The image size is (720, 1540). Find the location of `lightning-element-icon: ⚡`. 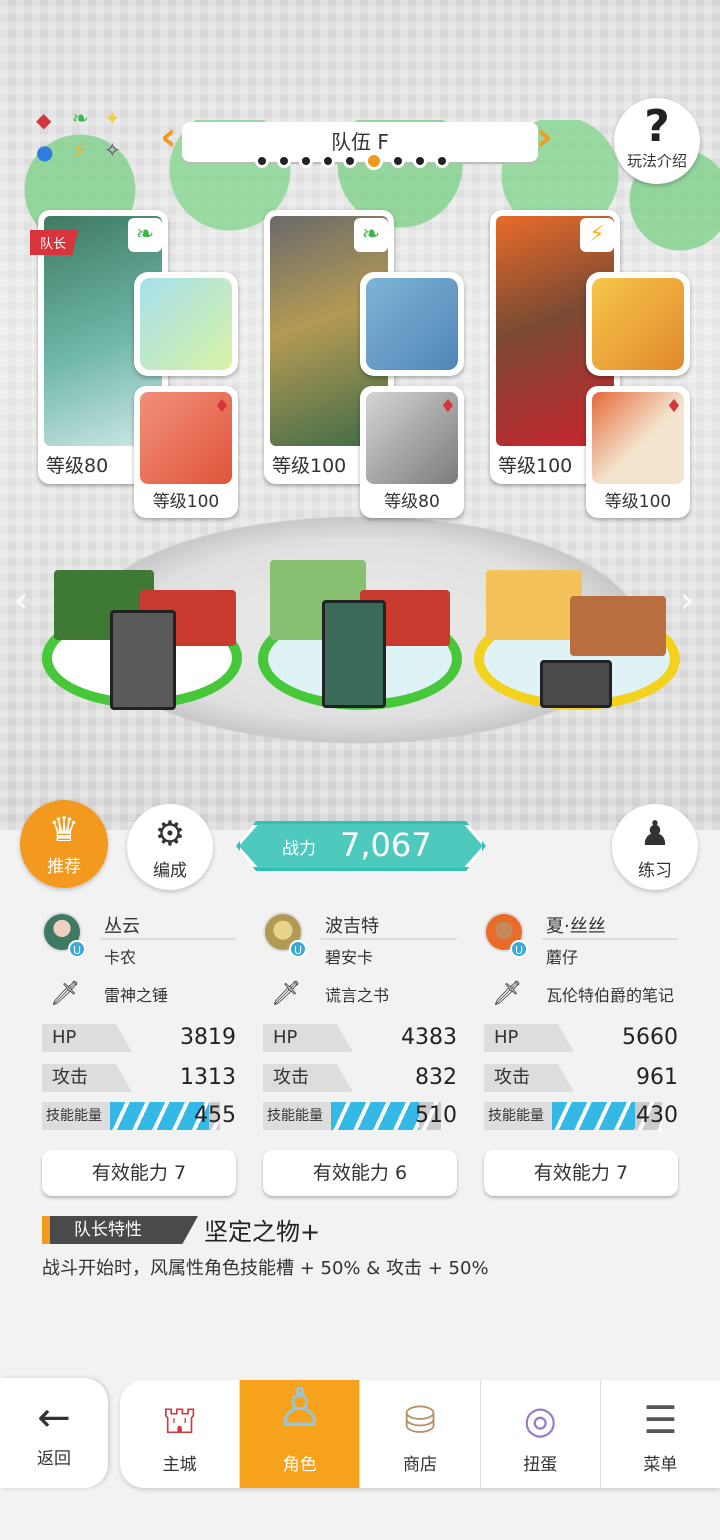

lightning-element-icon: ⚡ is located at coordinates (79, 150).